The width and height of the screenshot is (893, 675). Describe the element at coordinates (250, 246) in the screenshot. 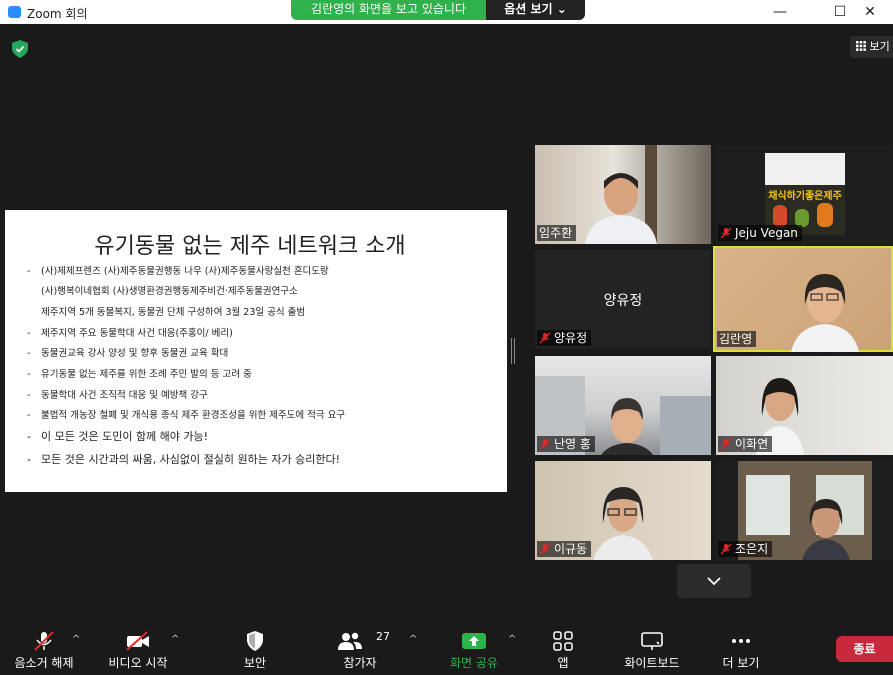

I see `slide-title: 유기동물 없는 제주 네트워크 소개` at that location.